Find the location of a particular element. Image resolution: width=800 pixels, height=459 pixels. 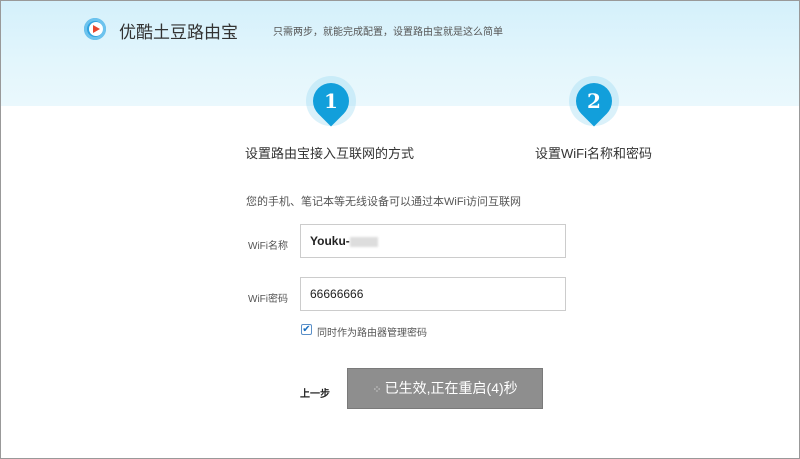

form-description: 您的手机、笔记本等无线设备可以通过本WiFi访问互联网 is located at coordinates (383, 202).